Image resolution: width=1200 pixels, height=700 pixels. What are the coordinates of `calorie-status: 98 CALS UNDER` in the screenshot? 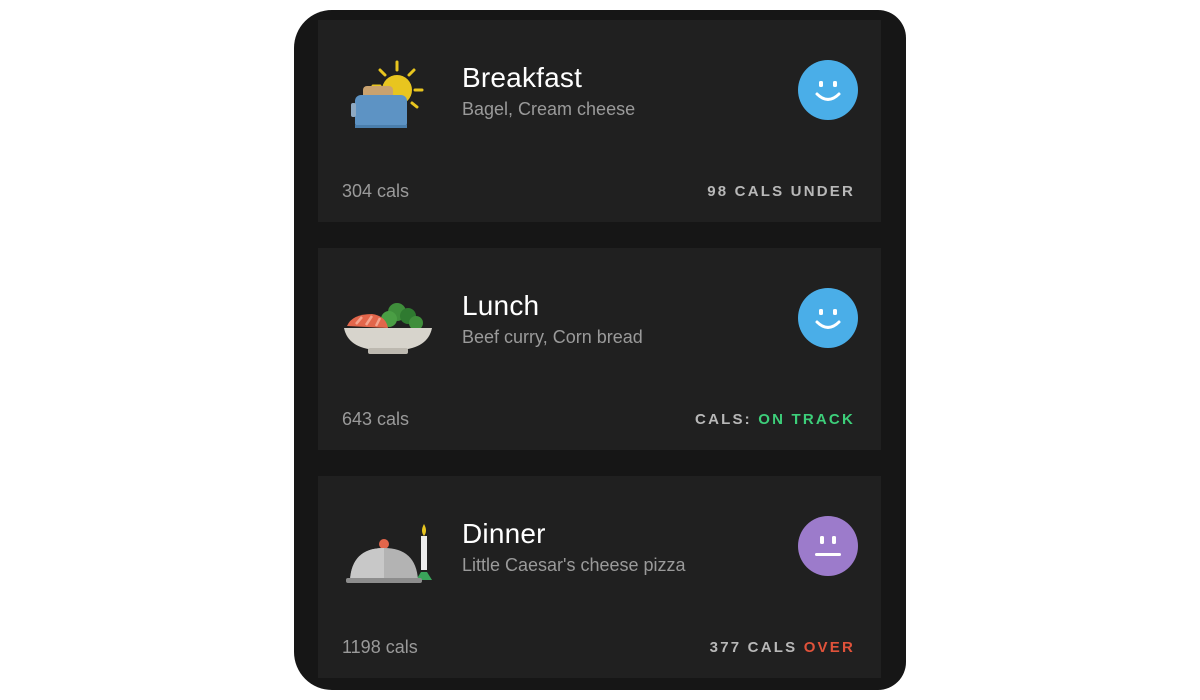 It's located at (781, 191).